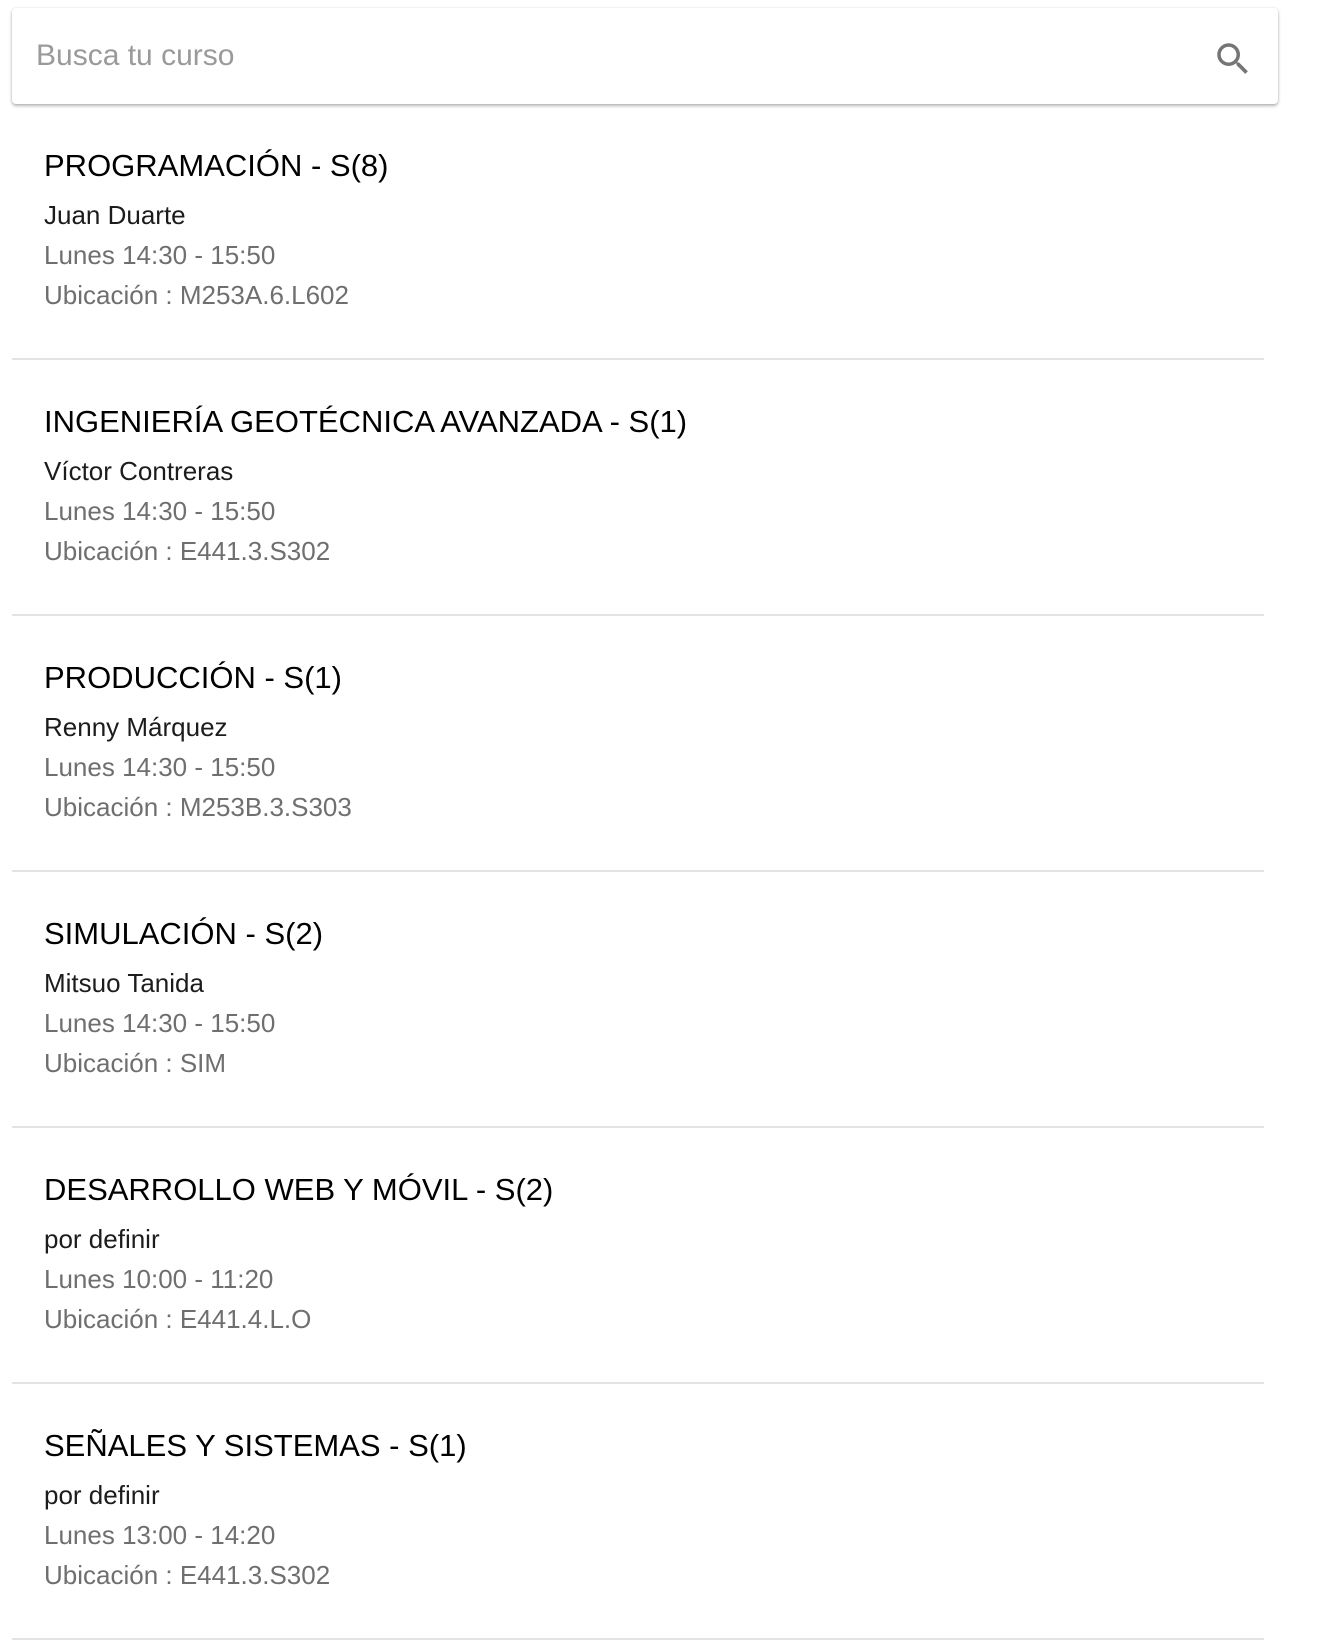  What do you see at coordinates (198, 807) in the screenshot?
I see `course-location: Ubicación : M253B.3.S303` at bounding box center [198, 807].